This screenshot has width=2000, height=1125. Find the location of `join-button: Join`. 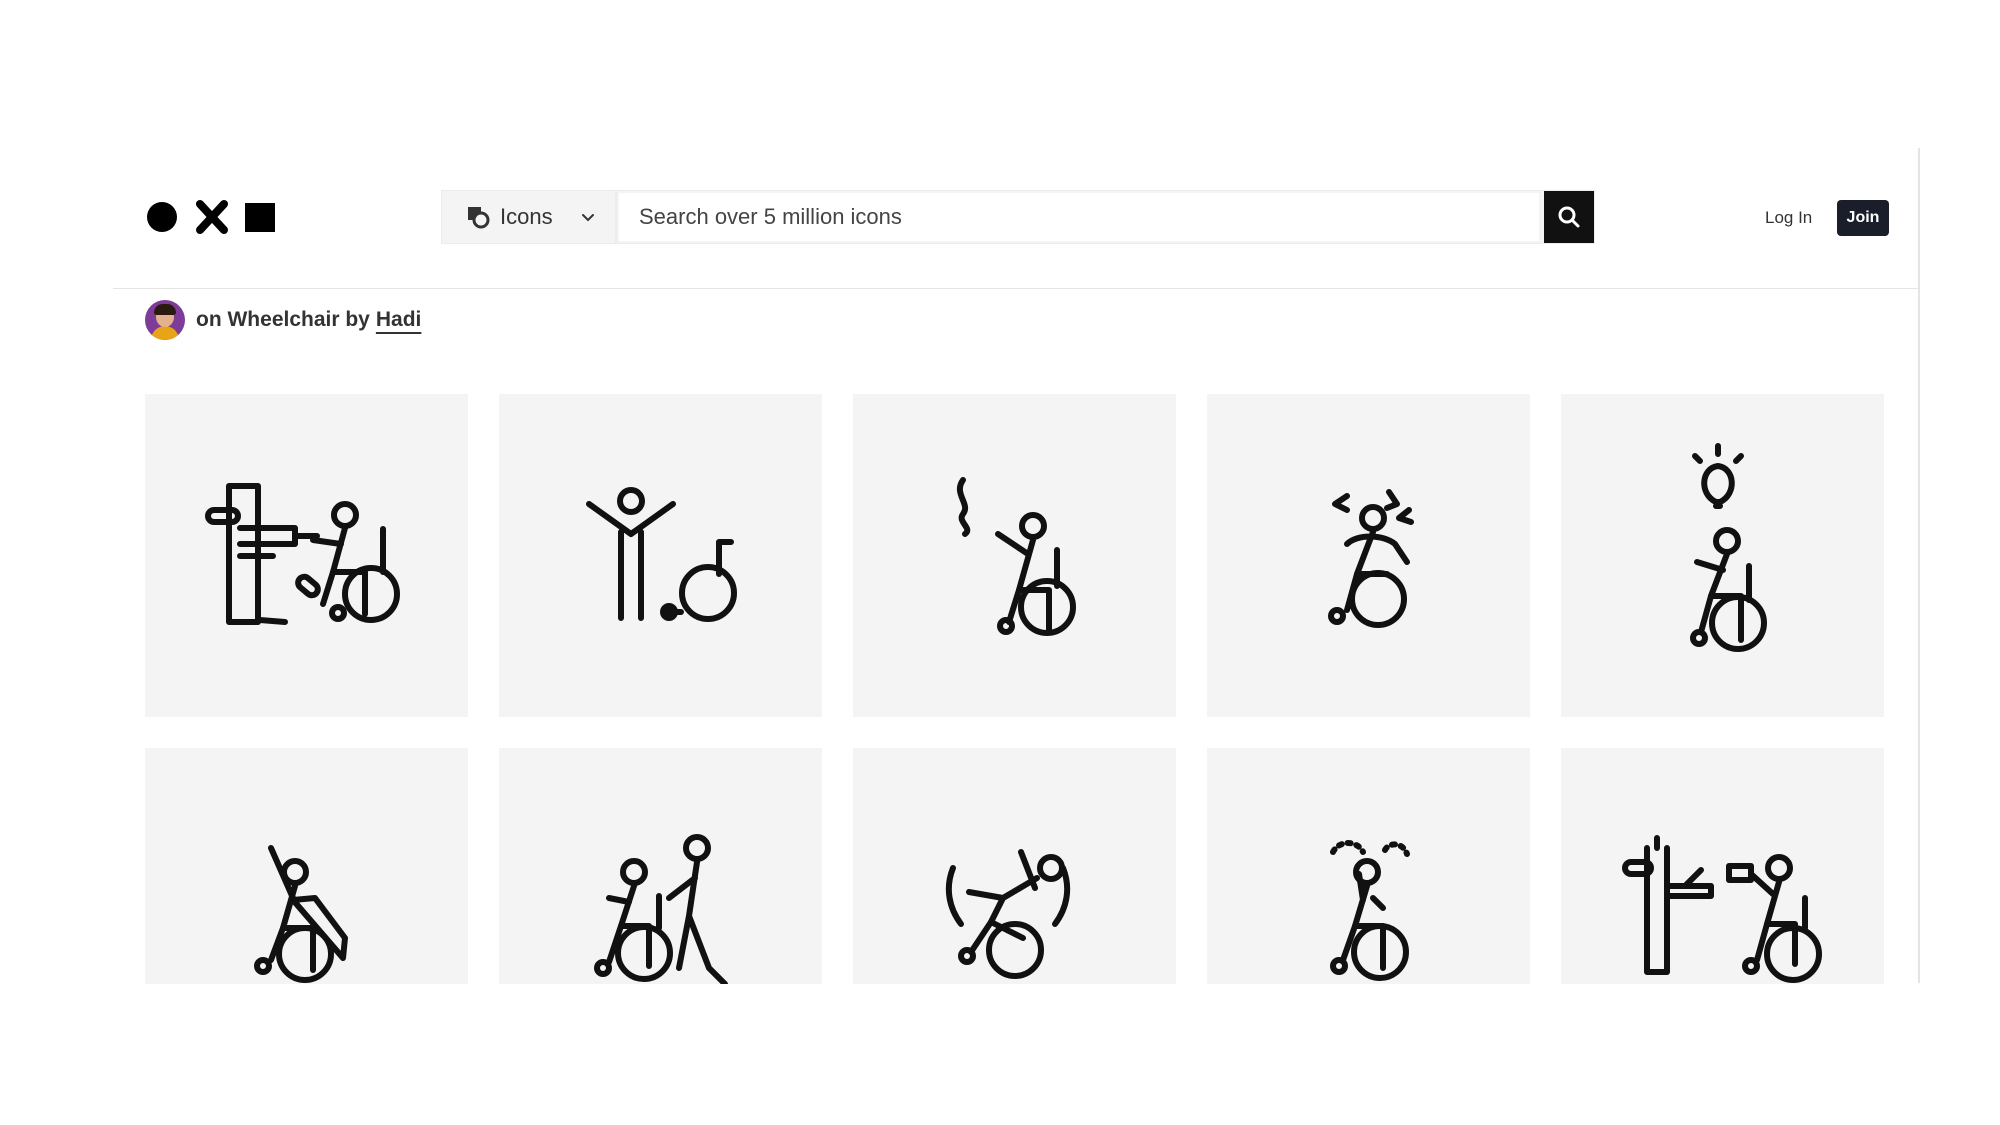

join-button: Join is located at coordinates (1863, 218).